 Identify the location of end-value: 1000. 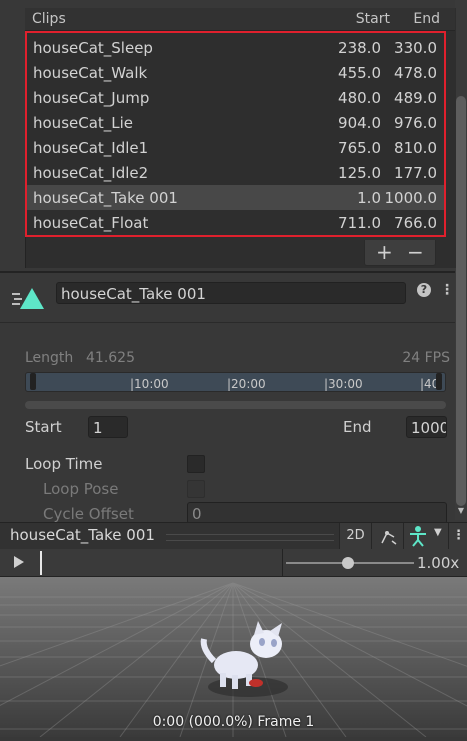
(429, 428).